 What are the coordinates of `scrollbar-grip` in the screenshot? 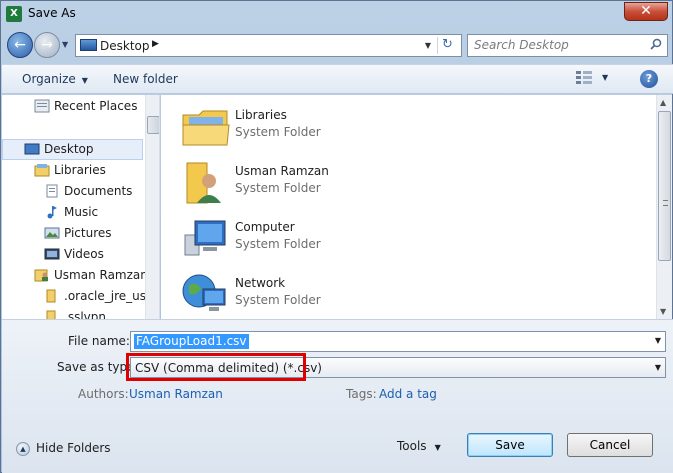 It's located at (665, 203).